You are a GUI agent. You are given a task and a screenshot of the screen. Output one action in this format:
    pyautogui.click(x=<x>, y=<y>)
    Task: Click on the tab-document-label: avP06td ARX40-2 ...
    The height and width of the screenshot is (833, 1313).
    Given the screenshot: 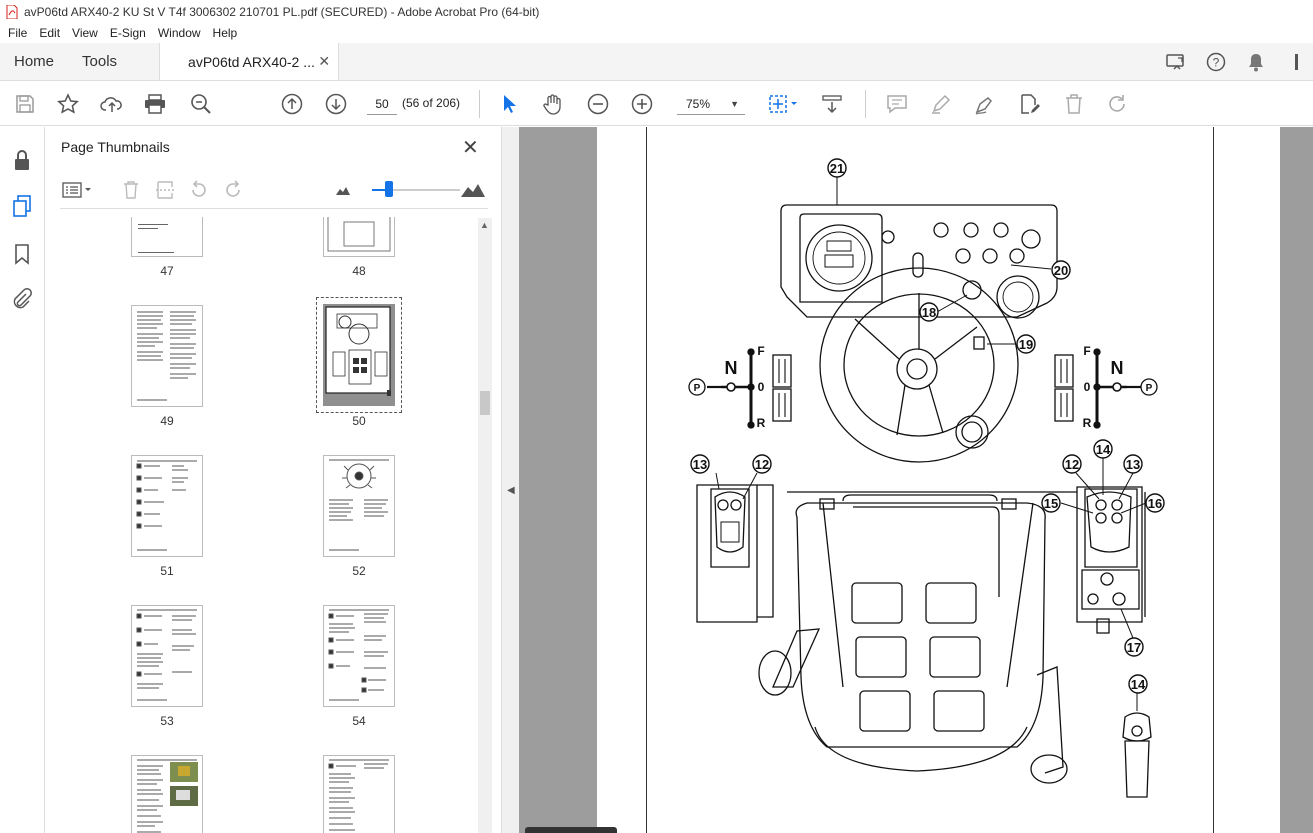 What is the action you would take?
    pyautogui.click(x=251, y=61)
    